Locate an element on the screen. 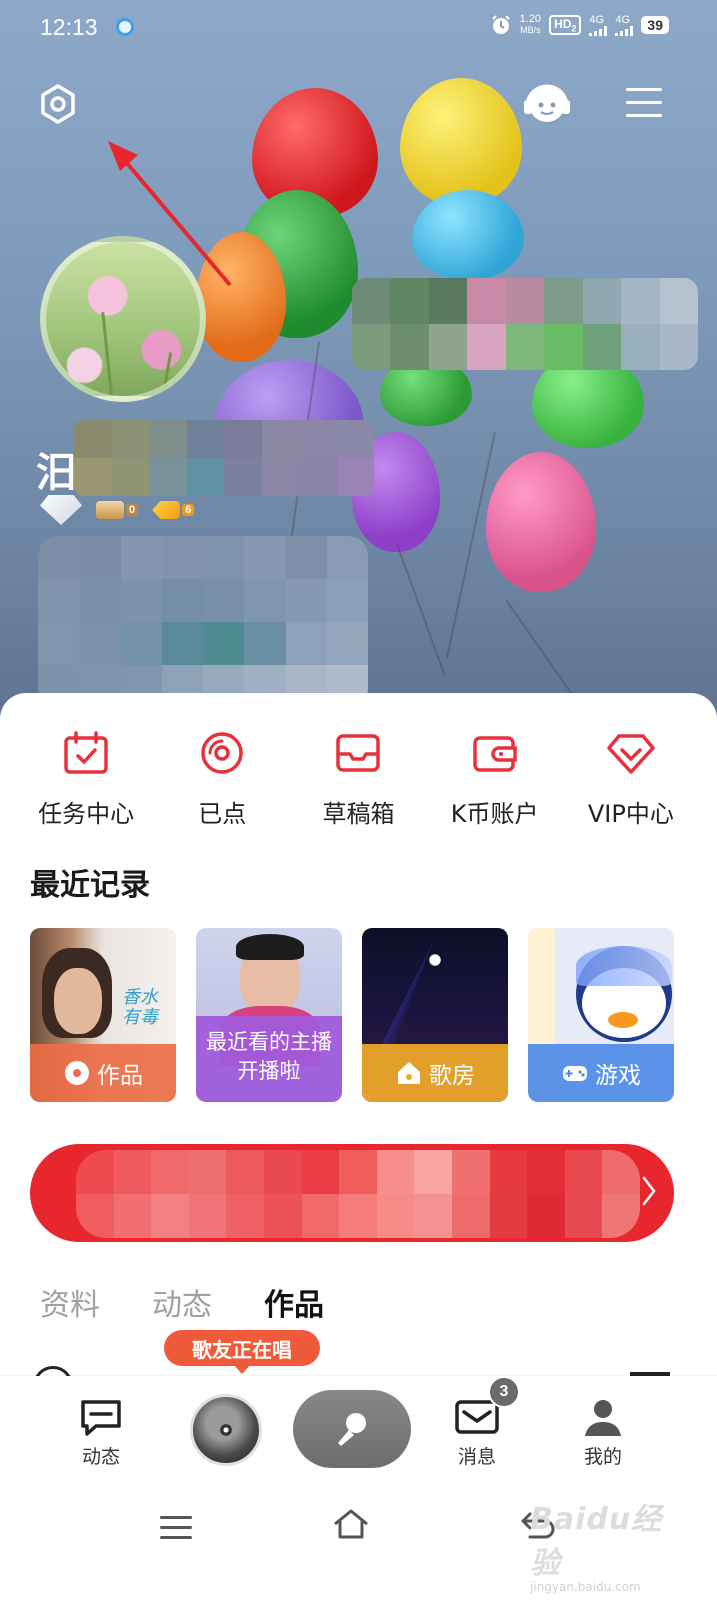 The image size is (717, 1600). shortcut-label: 草稿箱 is located at coordinates (358, 814).